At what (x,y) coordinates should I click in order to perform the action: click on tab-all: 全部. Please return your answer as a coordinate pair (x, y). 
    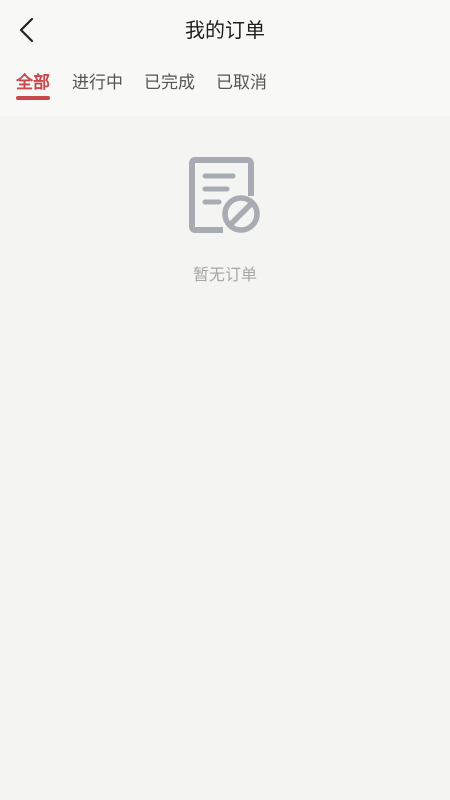
    Looking at the image, I should click on (33, 84).